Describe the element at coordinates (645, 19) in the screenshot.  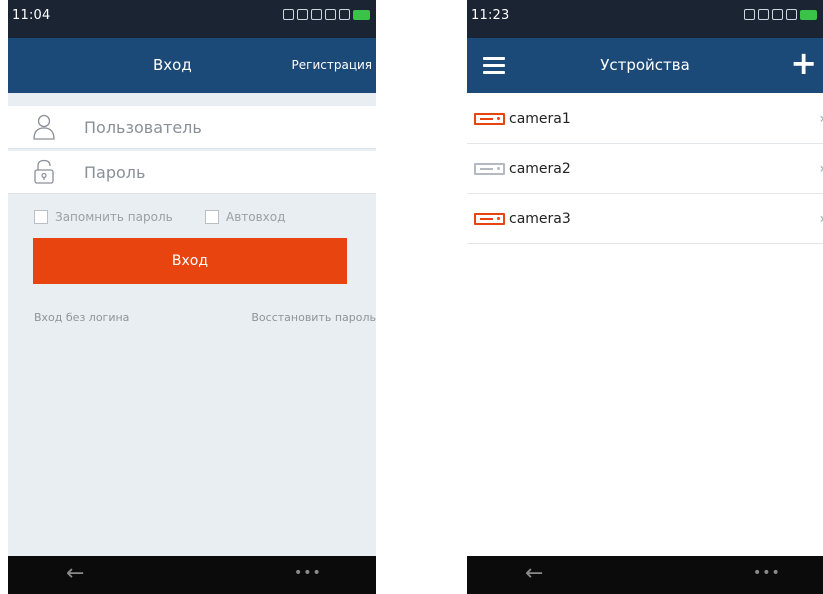
I see `status-bar: 11:23` at that location.